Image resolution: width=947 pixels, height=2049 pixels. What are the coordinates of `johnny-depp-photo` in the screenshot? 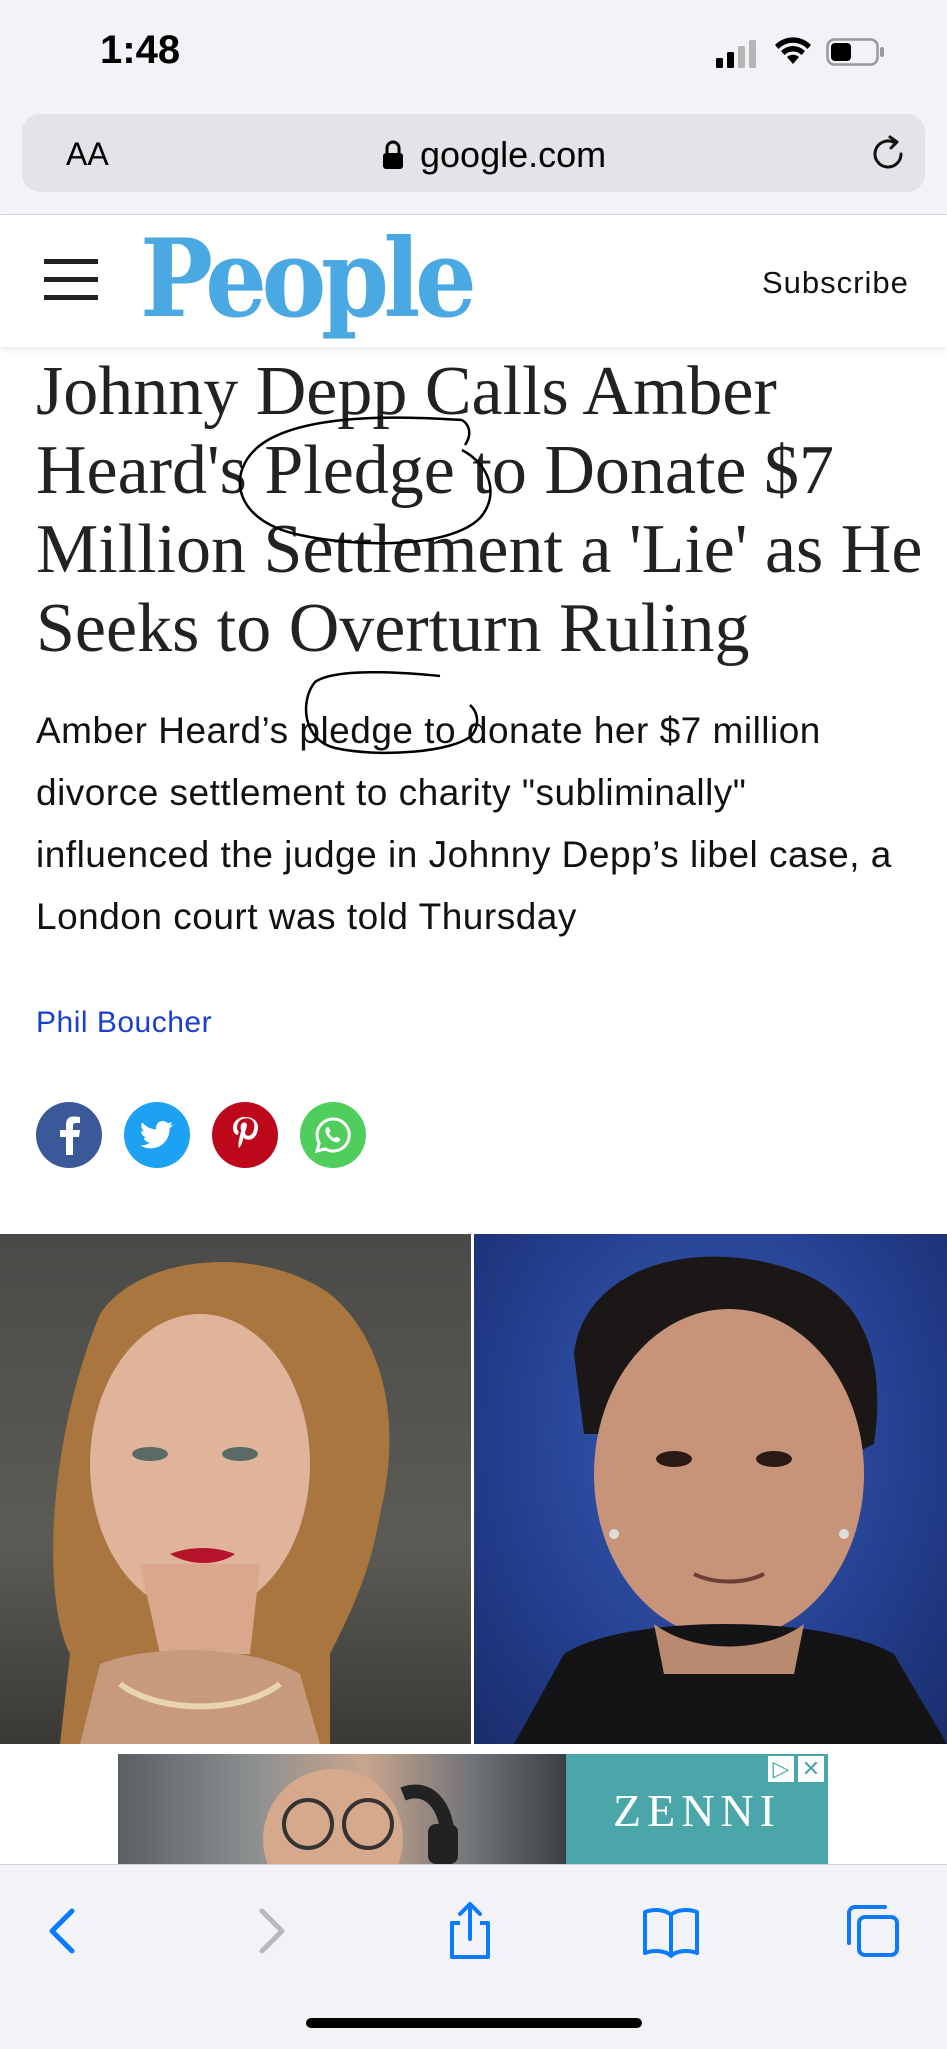 It's located at (710, 1489).